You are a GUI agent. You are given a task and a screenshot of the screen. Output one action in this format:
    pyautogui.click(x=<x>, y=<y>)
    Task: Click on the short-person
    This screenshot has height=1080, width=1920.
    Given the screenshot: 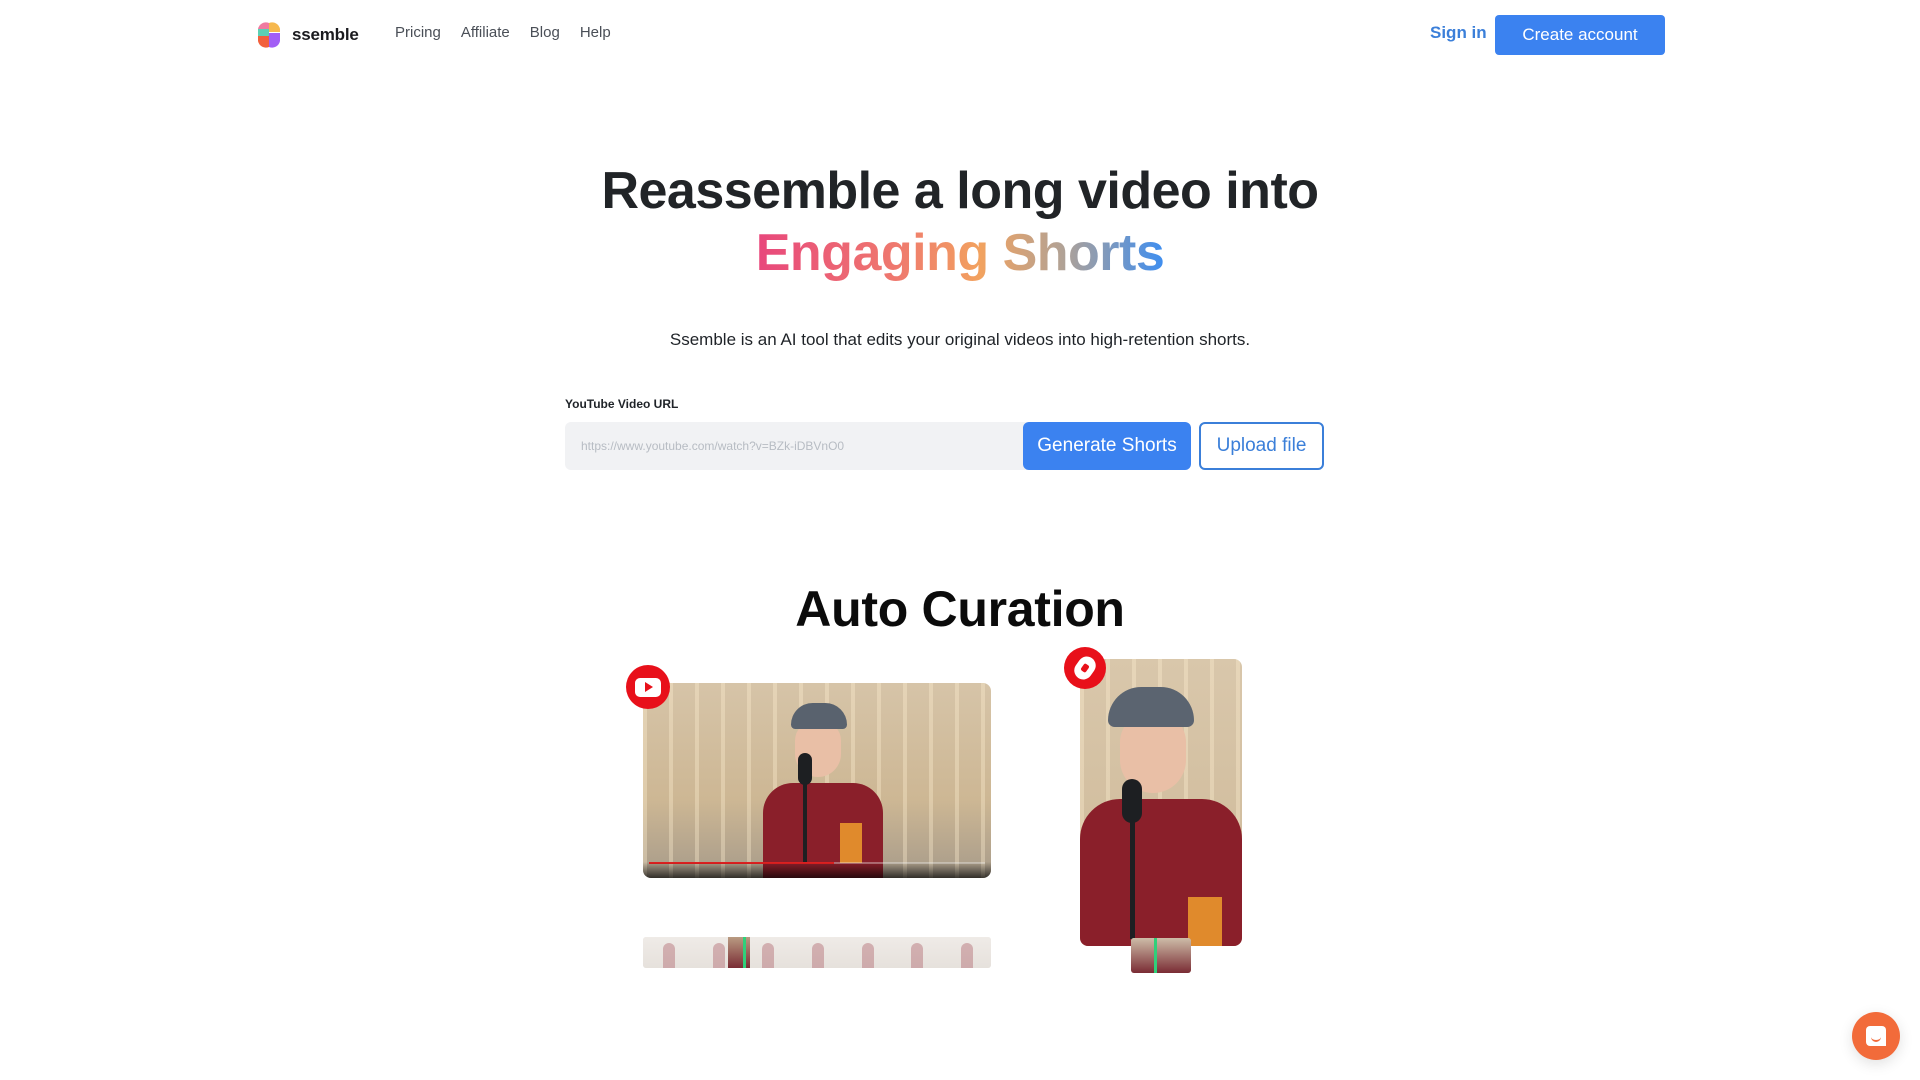 What is the action you would take?
    pyautogui.click(x=1161, y=812)
    